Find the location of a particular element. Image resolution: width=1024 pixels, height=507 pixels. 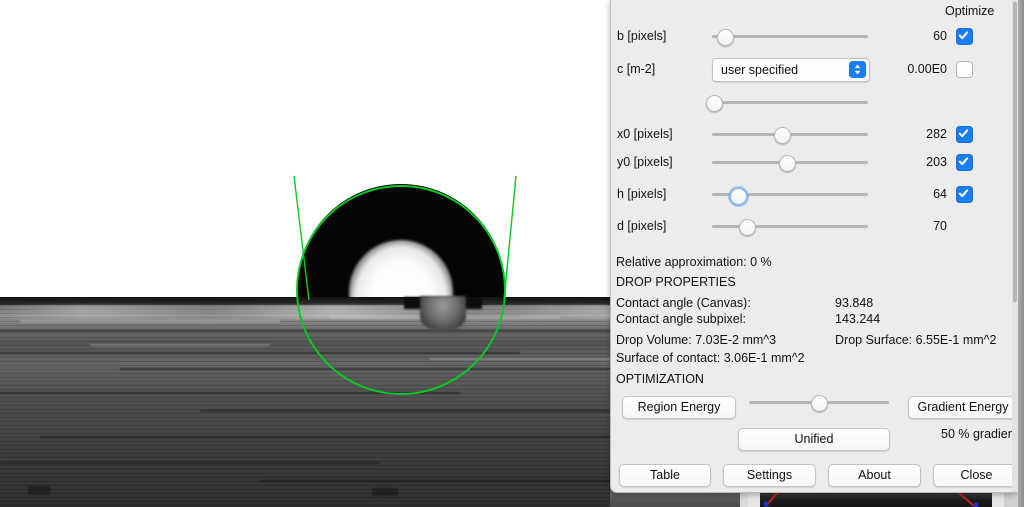

parameter-value-c: 0.00E0 is located at coordinates (927, 69).